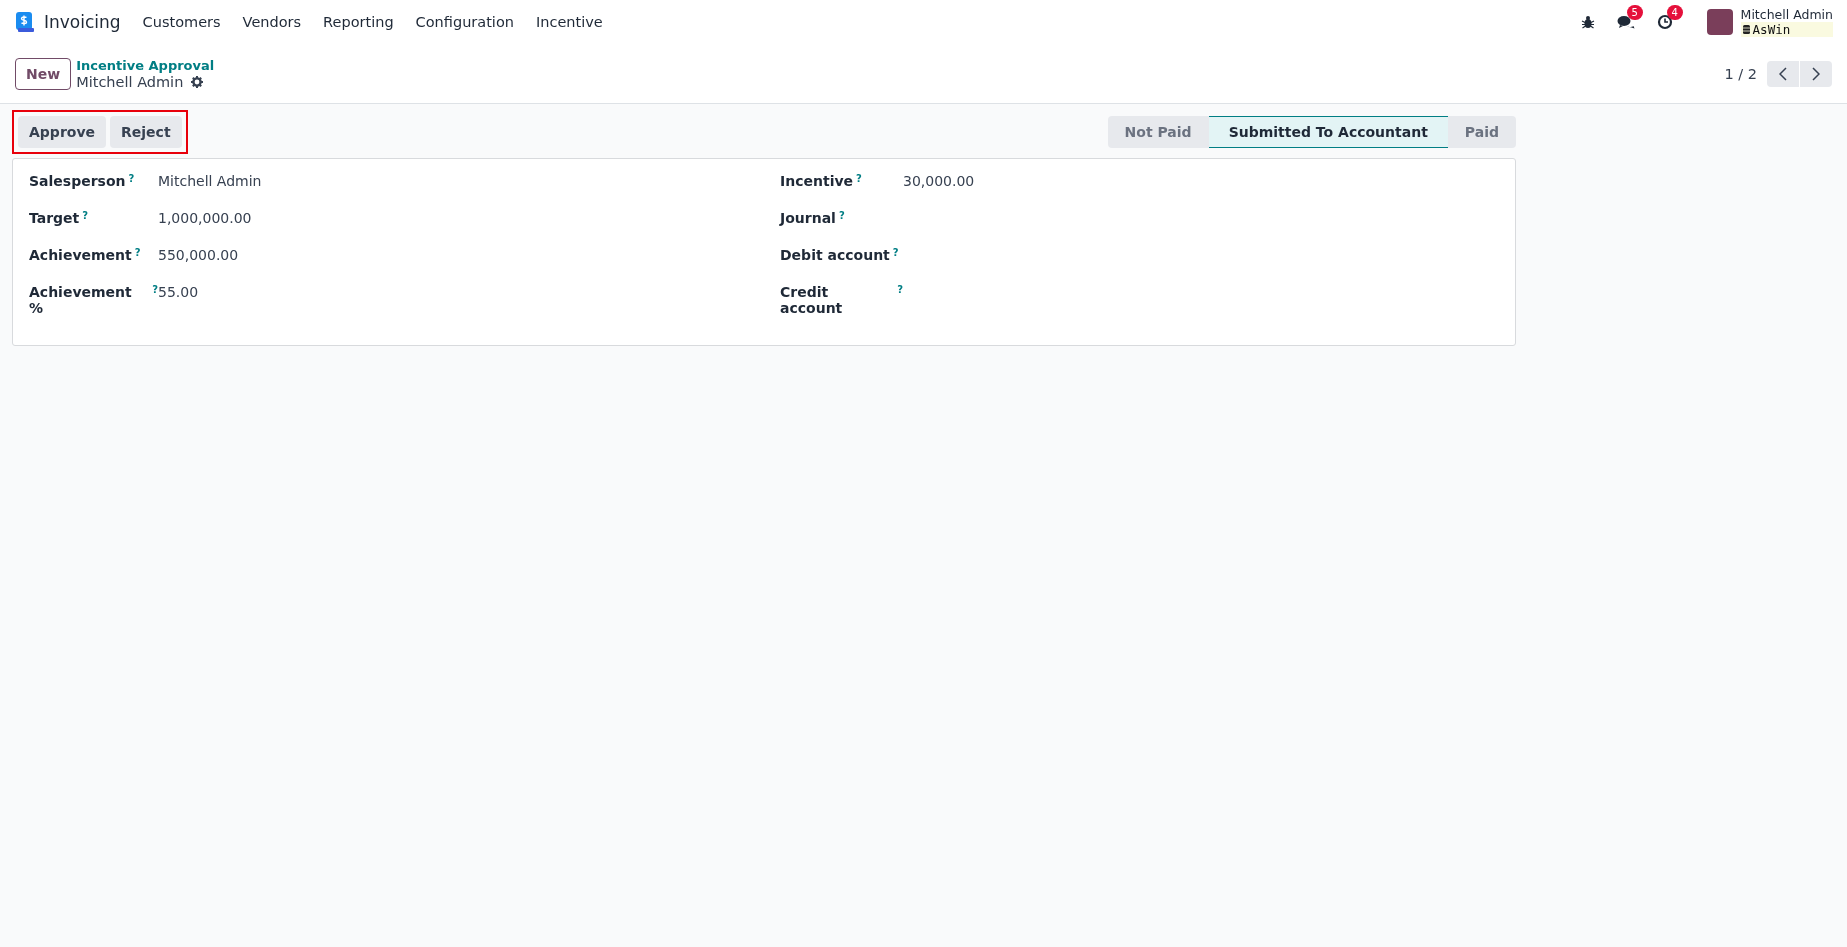  Describe the element at coordinates (197, 81) in the screenshot. I see `settings-icon` at that location.